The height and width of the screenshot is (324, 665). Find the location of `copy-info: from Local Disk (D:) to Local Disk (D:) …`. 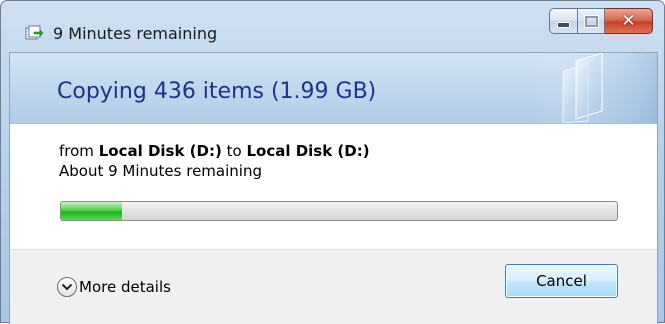

copy-info: from Local Disk (D:) to Local Disk (D:) … is located at coordinates (214, 161).